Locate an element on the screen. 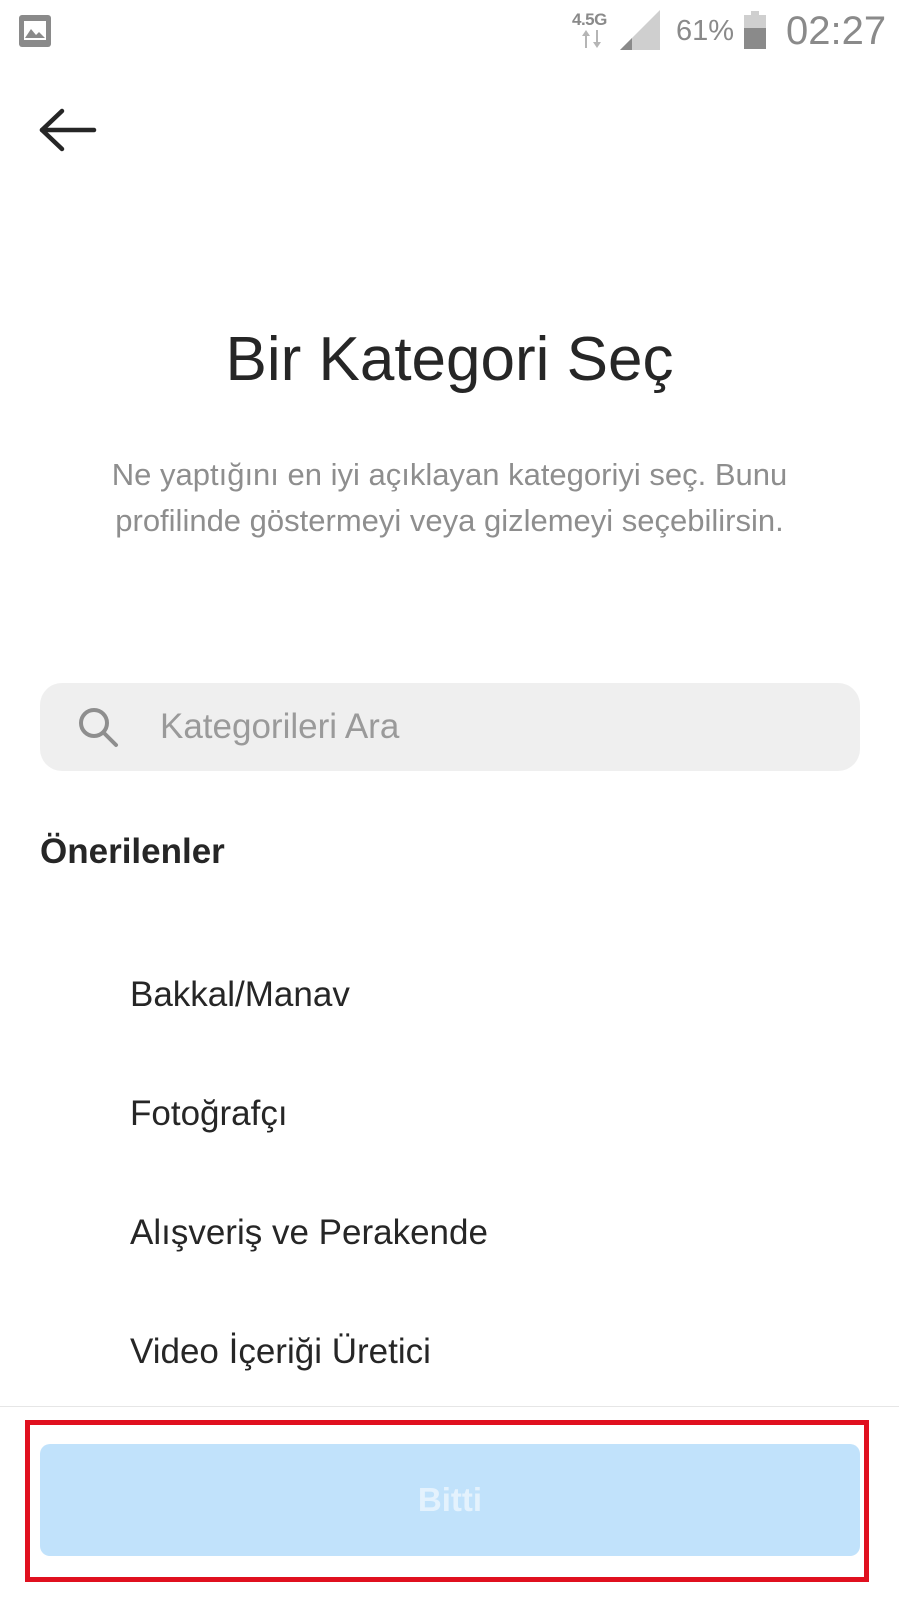 The image size is (899, 1599). search-input is located at coordinates (500, 727).